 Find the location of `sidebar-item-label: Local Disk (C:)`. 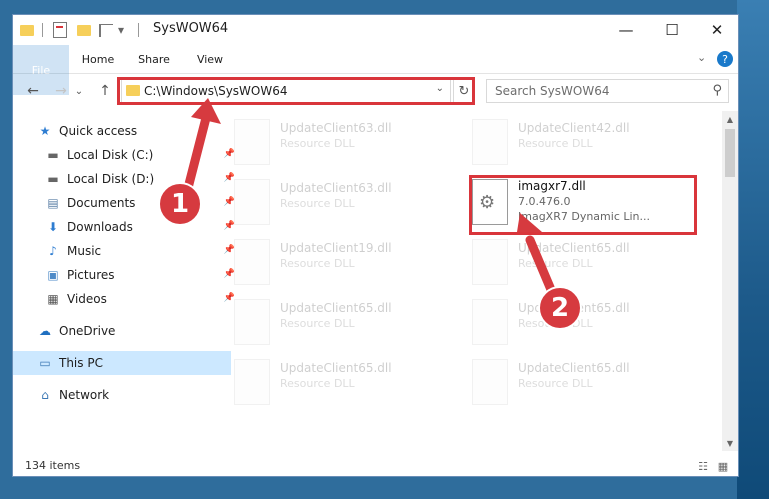

sidebar-item-label: Local Disk (C:) is located at coordinates (110, 155).